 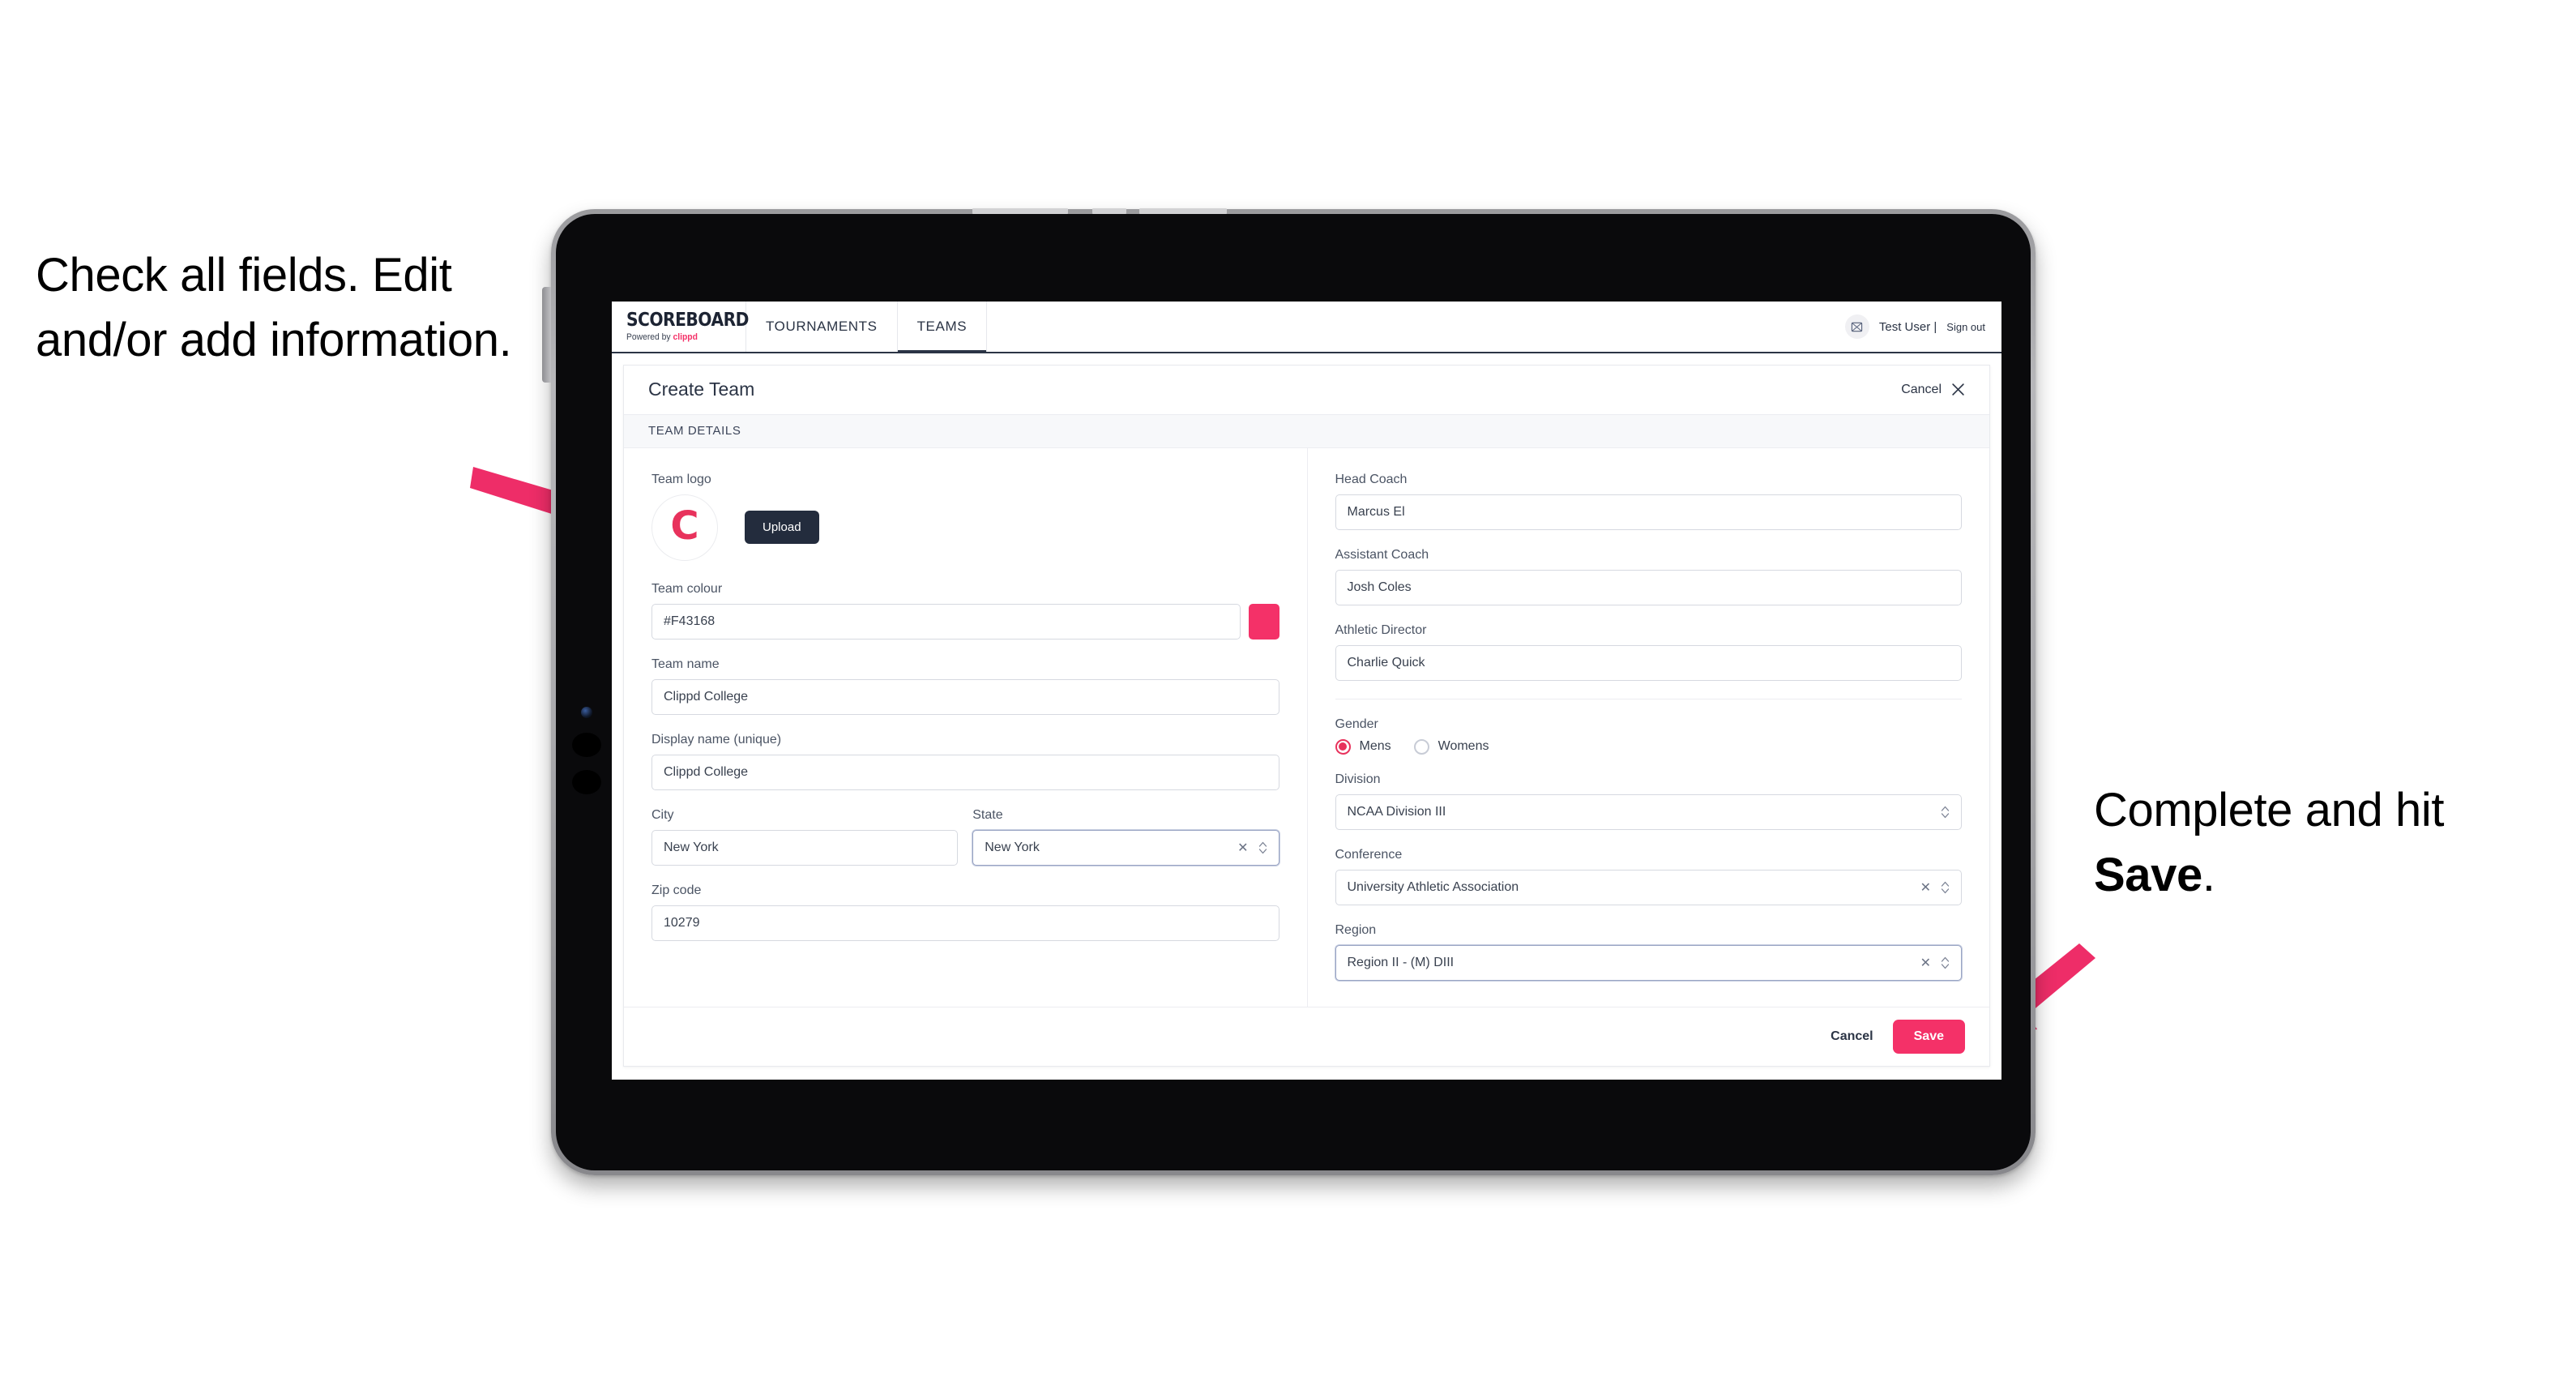 I want to click on zip-code-group: Zip code 10279, so click(x=965, y=912).